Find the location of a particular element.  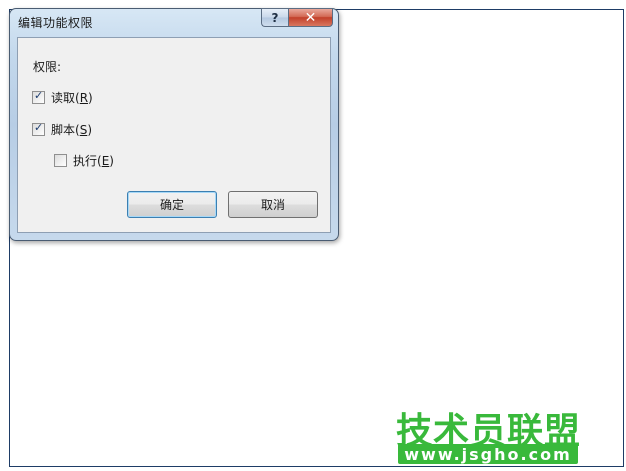

read-checkbox-row: ✓ 读取(R) is located at coordinates (62, 97).